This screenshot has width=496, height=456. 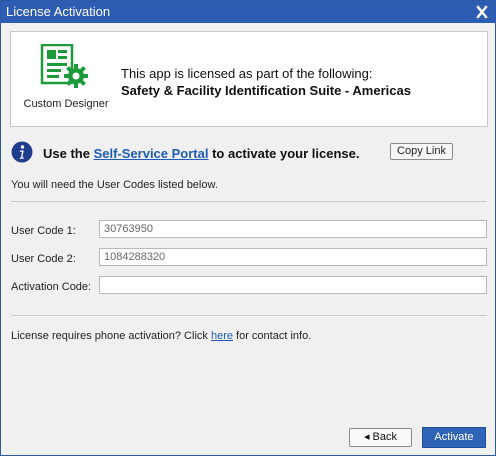 What do you see at coordinates (151, 153) in the screenshot?
I see `self-service-portal-link: Self-Service Portal` at bounding box center [151, 153].